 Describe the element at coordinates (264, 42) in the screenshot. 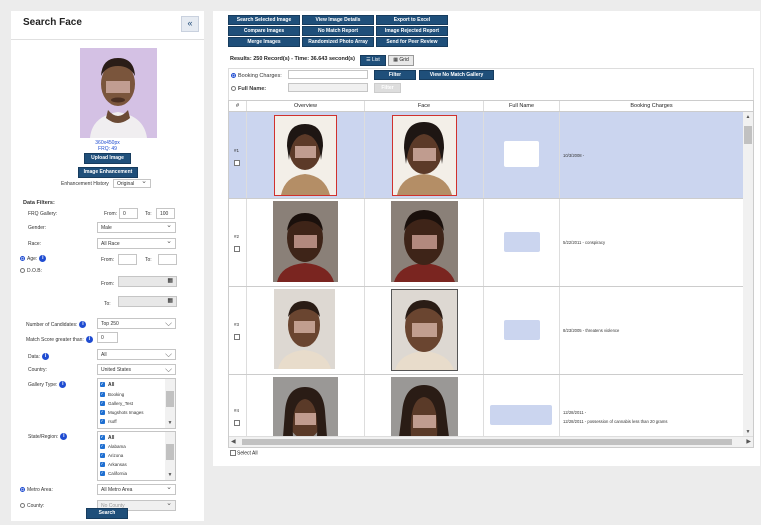

I see `merge-images-button: Merge Images` at that location.